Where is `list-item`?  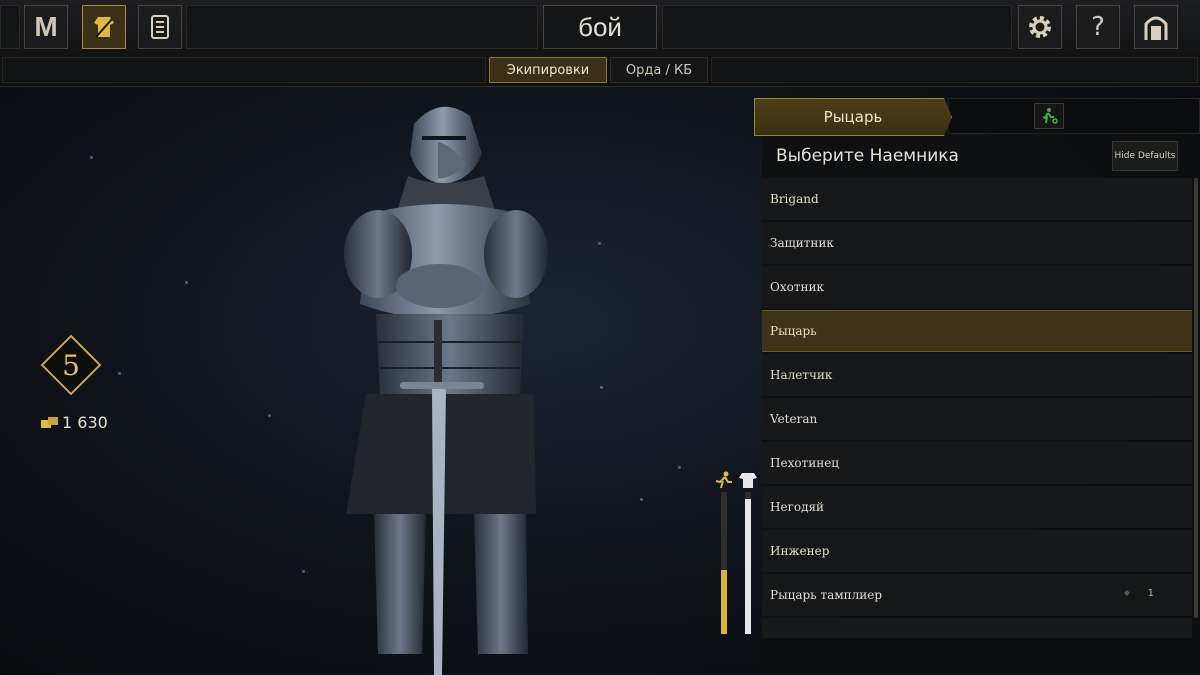 list-item is located at coordinates (977, 628).